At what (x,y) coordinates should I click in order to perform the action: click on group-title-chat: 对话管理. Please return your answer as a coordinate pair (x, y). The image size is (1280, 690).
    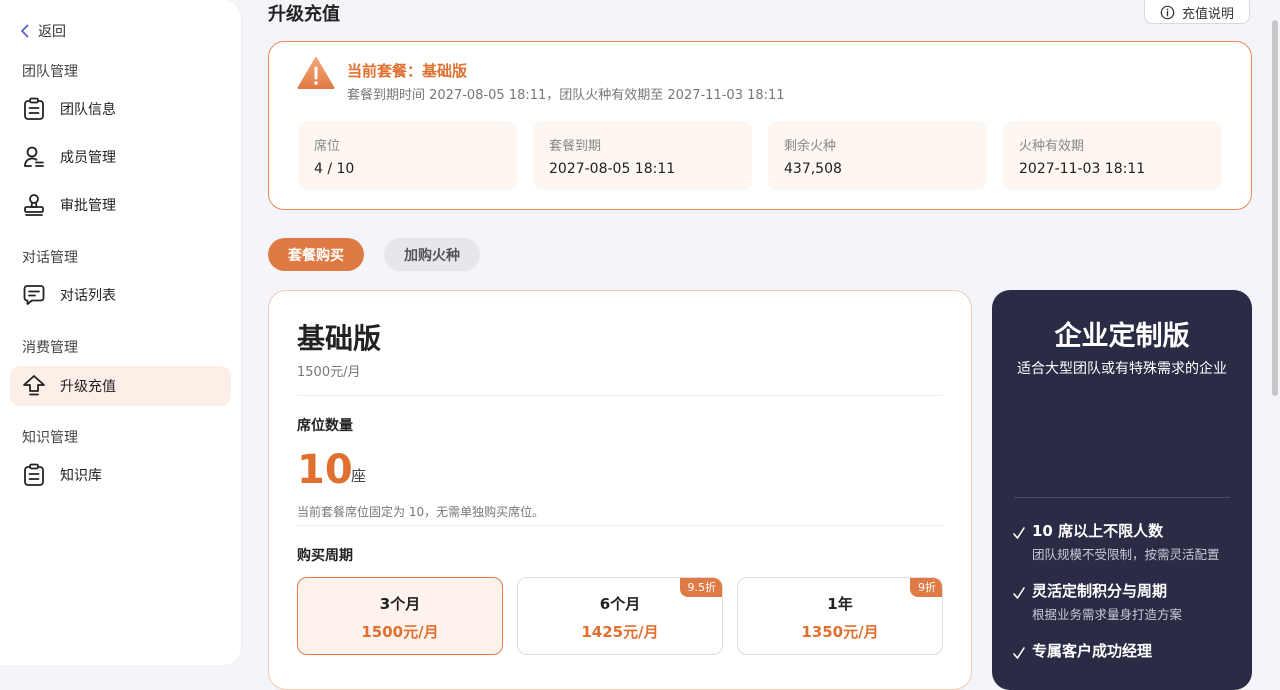
    Looking at the image, I should click on (50, 258).